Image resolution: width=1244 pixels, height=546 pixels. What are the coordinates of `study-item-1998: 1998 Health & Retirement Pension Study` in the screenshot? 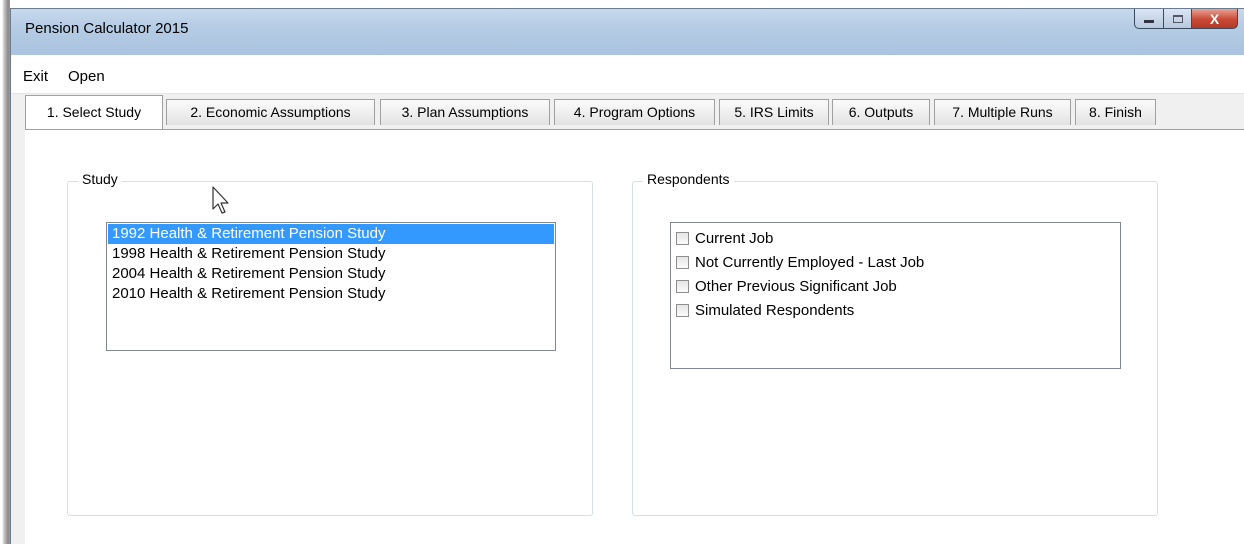 It's located at (331, 254).